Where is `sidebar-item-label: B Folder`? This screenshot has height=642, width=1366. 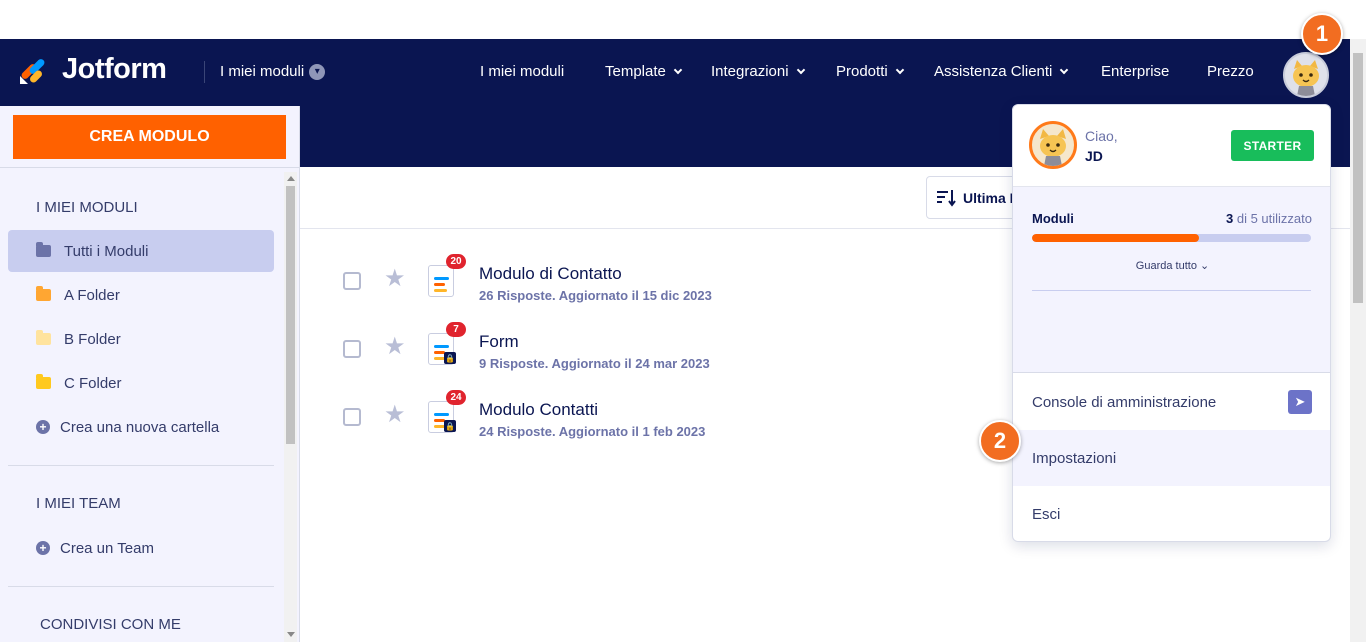
sidebar-item-label: B Folder is located at coordinates (92, 339).